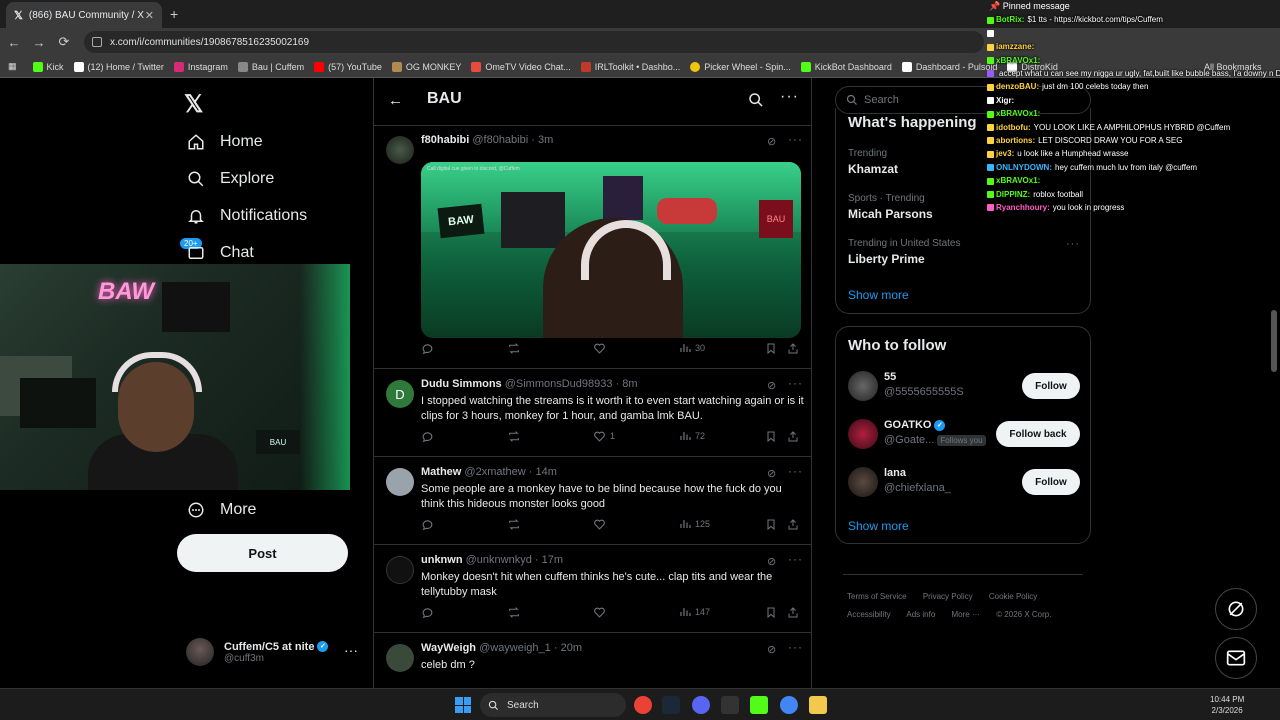 Image resolution: width=1280 pixels, height=720 pixels. What do you see at coordinates (671, 705) in the screenshot?
I see `steam-icon` at bounding box center [671, 705].